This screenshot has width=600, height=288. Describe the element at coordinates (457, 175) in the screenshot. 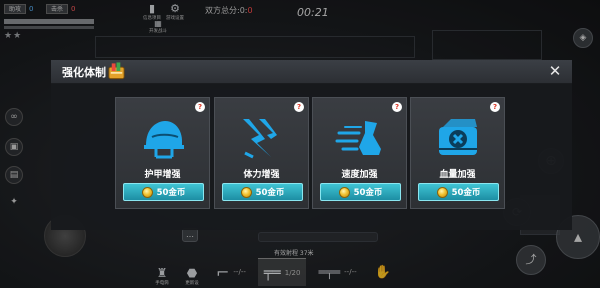

I see `card-name: 血量加强` at that location.